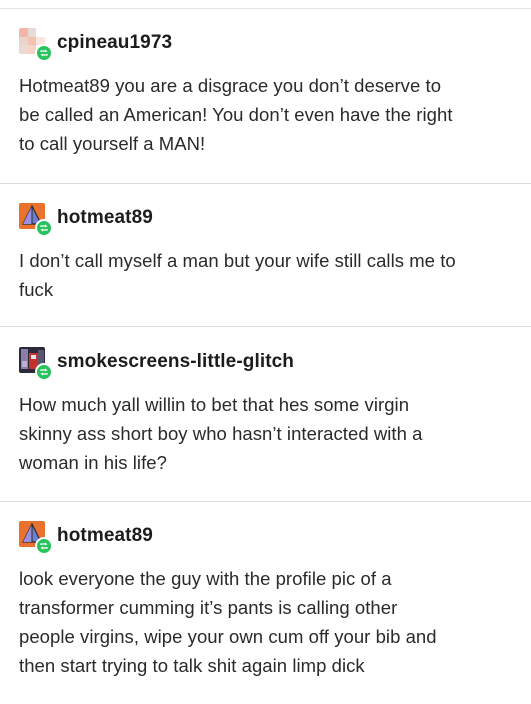 This screenshot has height=704, width=531. What do you see at coordinates (112, 143) in the screenshot?
I see `post-line: to call yourself a MAN!` at bounding box center [112, 143].